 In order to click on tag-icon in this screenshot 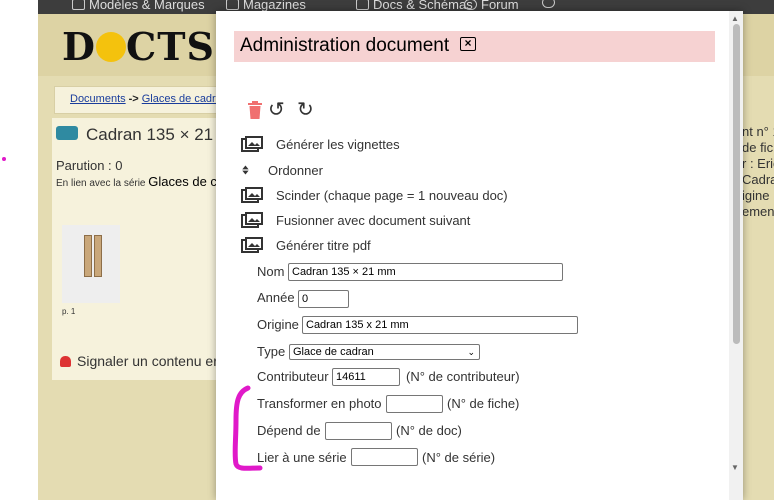, I will do `click(67, 133)`.